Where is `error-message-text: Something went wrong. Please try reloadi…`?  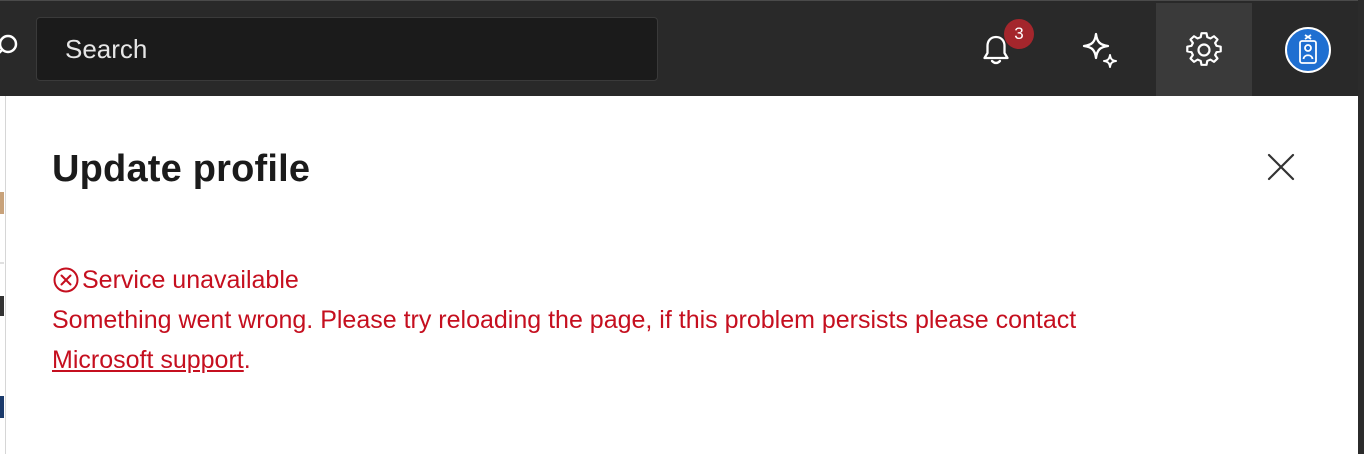
error-message-text: Something went wrong. Please try reloadi… is located at coordinates (564, 320).